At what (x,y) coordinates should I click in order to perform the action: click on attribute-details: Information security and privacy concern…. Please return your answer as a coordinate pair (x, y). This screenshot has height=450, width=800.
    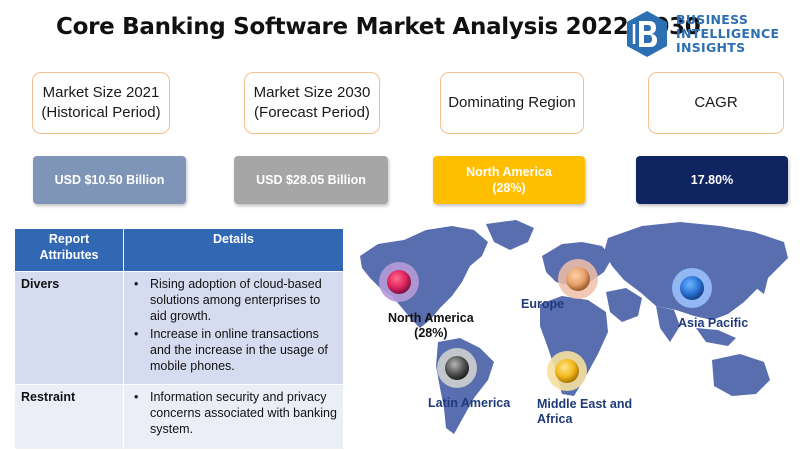
    Looking at the image, I should click on (233, 417).